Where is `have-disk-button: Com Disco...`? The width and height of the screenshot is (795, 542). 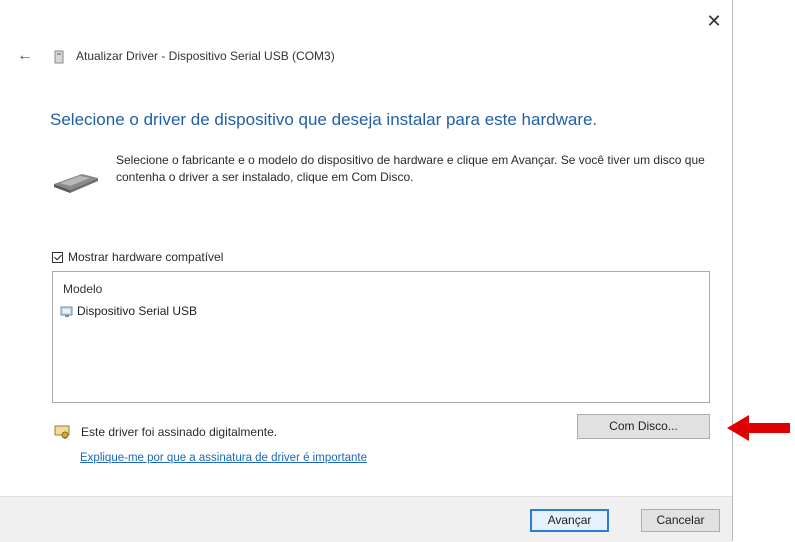
have-disk-button: Com Disco... is located at coordinates (643, 426).